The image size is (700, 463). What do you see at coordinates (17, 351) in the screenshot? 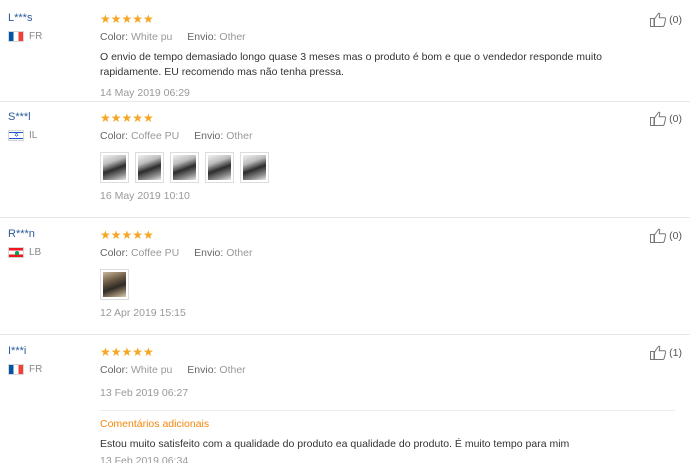
I see `reviewer-name: I***i` at bounding box center [17, 351].